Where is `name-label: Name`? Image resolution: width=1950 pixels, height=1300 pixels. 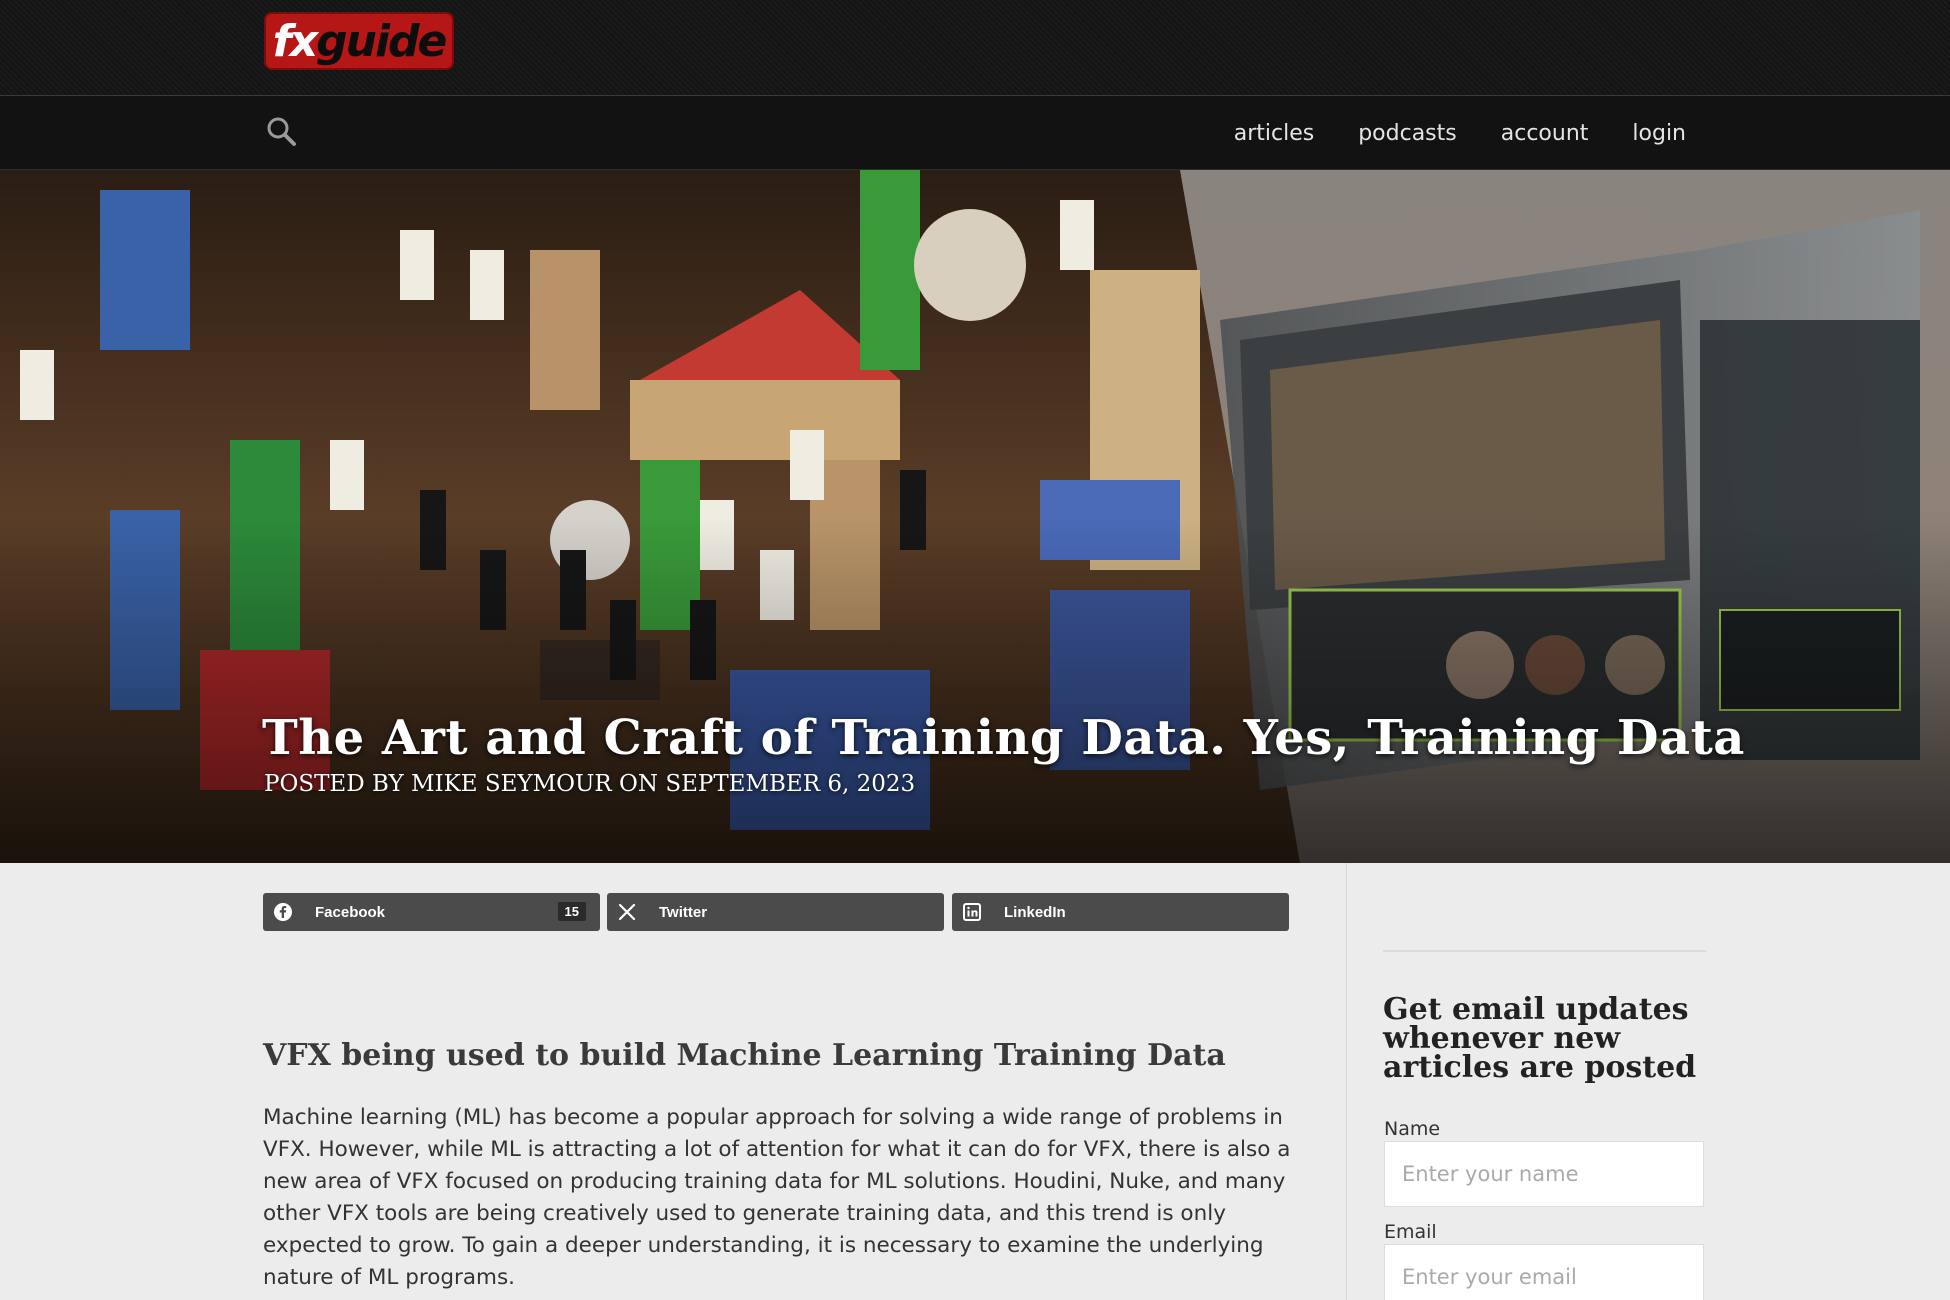 name-label: Name is located at coordinates (1412, 1129).